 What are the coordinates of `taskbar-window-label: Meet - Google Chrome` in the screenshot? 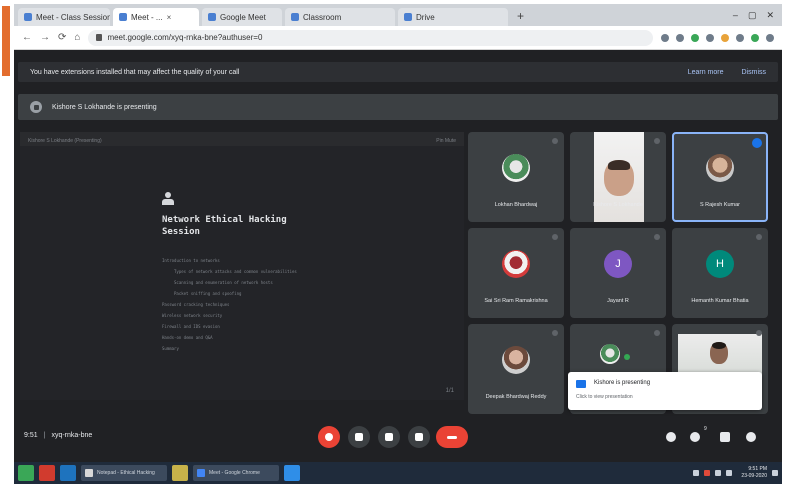 It's located at (234, 473).